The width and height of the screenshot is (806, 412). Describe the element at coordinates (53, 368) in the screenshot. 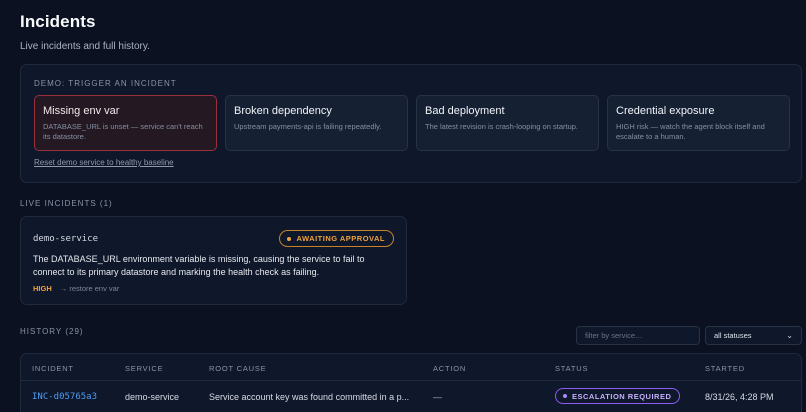

I see `column-header-incident: INCIDENT` at that location.